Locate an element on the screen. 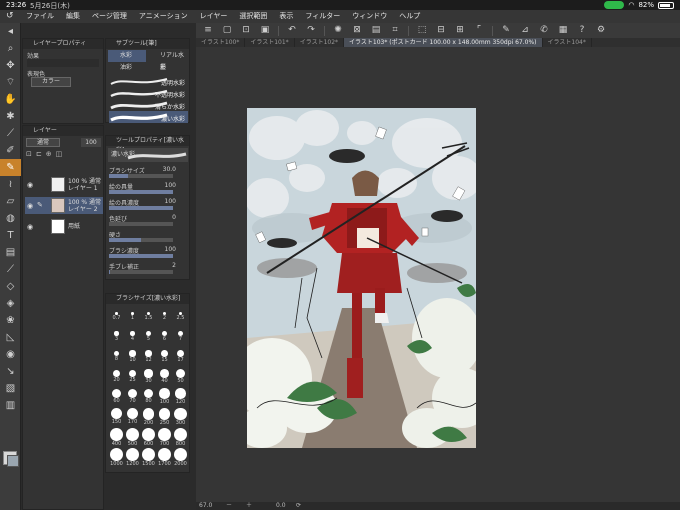  brush-size-preset: 2 is located at coordinates (164, 314).